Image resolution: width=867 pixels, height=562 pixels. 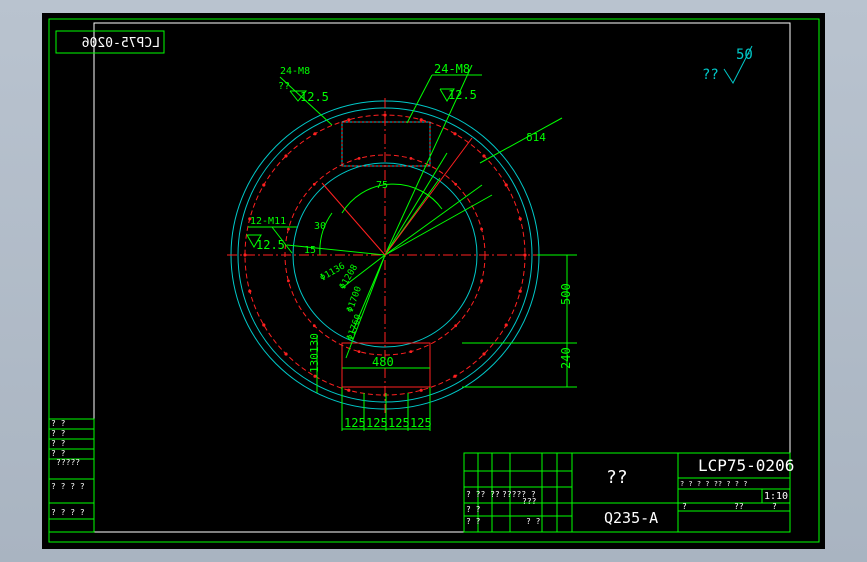 I want to click on dim-240: 240, so click(x=566, y=358).